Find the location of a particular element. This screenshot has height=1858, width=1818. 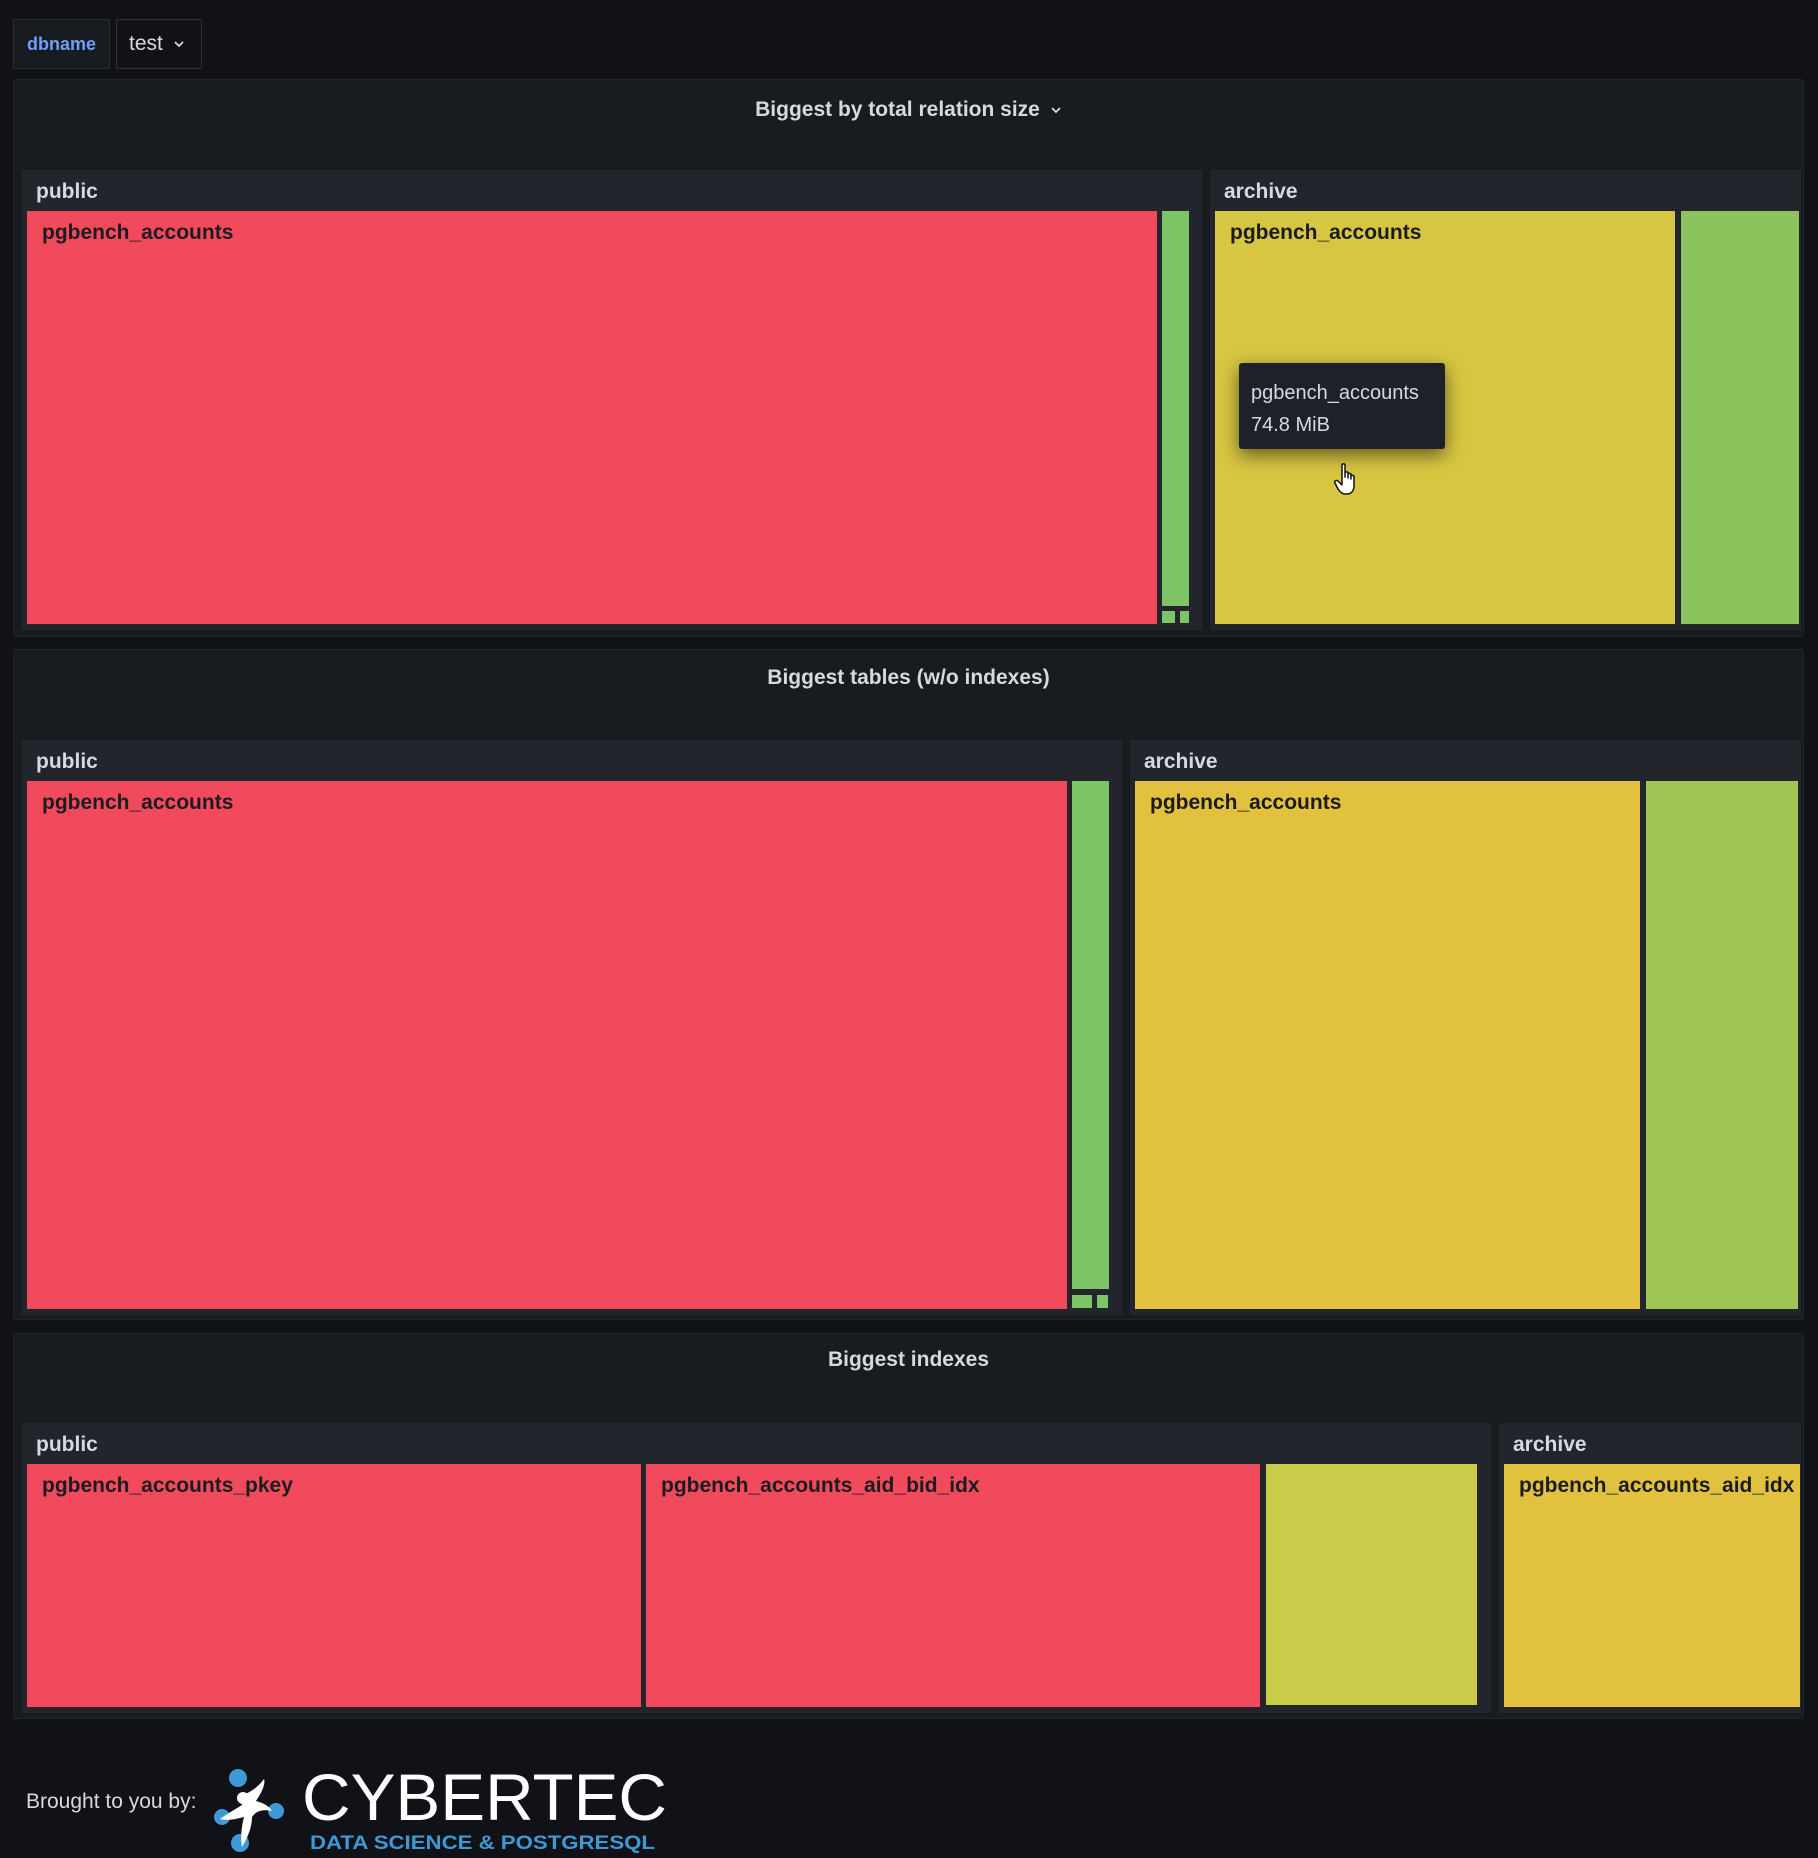

logo-main-text: CYBERTEC is located at coordinates (484, 1799).